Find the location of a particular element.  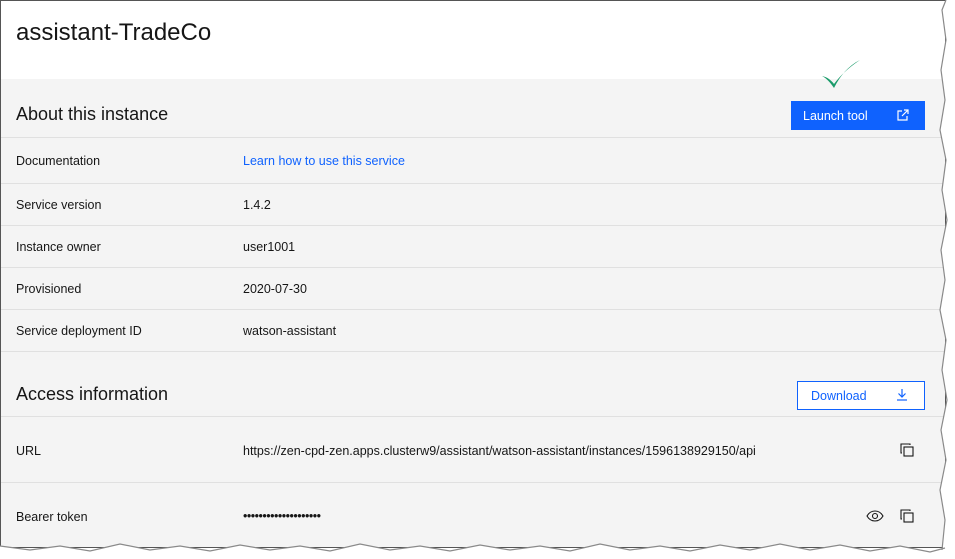

documentation-link: Learn how to use this service is located at coordinates (324, 161).